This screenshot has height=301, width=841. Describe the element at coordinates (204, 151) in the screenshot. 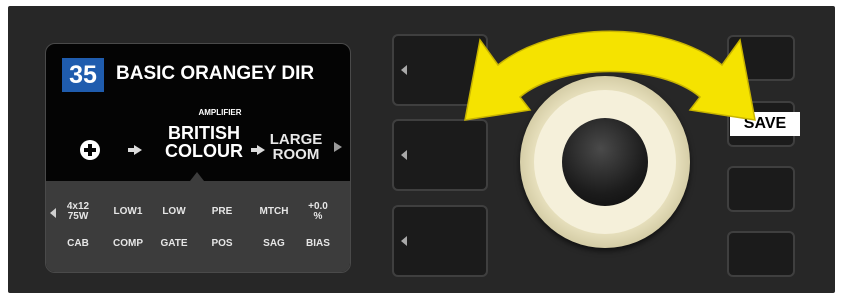

I see `amplifier-name-line2: COLOUR` at that location.